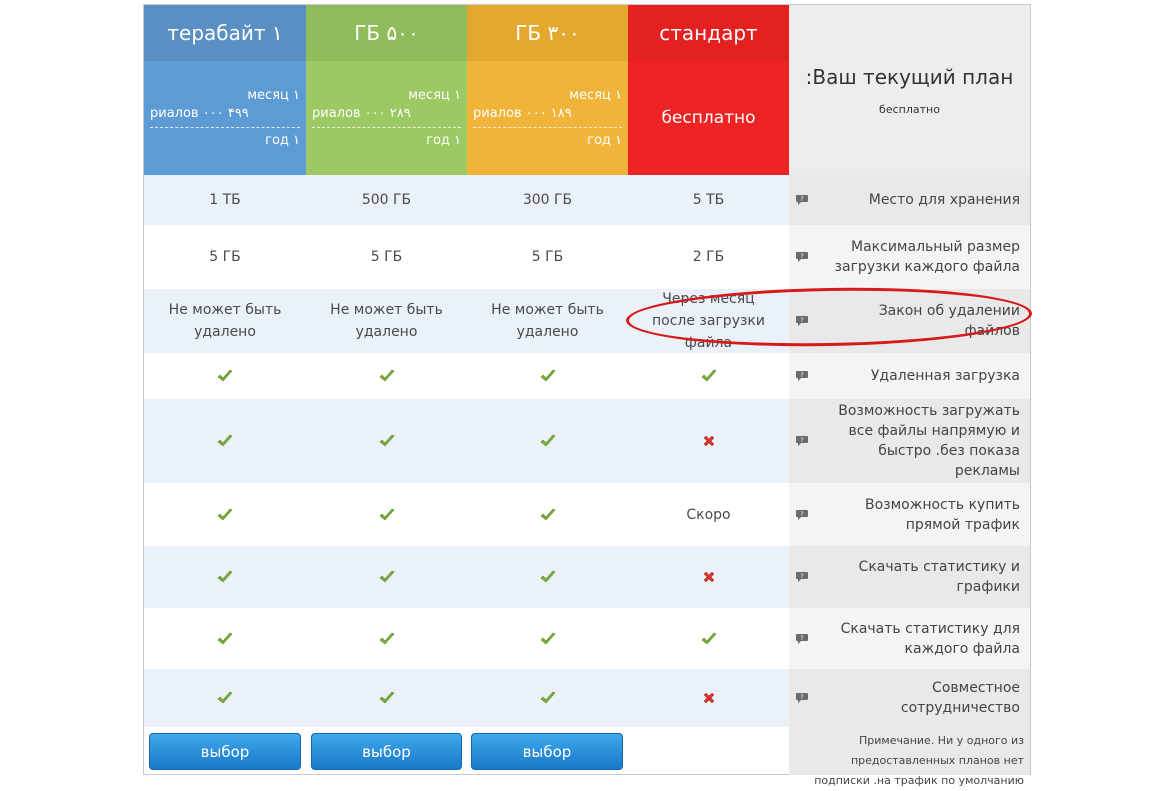  I want to click on current-plan-panel: :Ваш текущий план бесплатно, so click(909, 90).